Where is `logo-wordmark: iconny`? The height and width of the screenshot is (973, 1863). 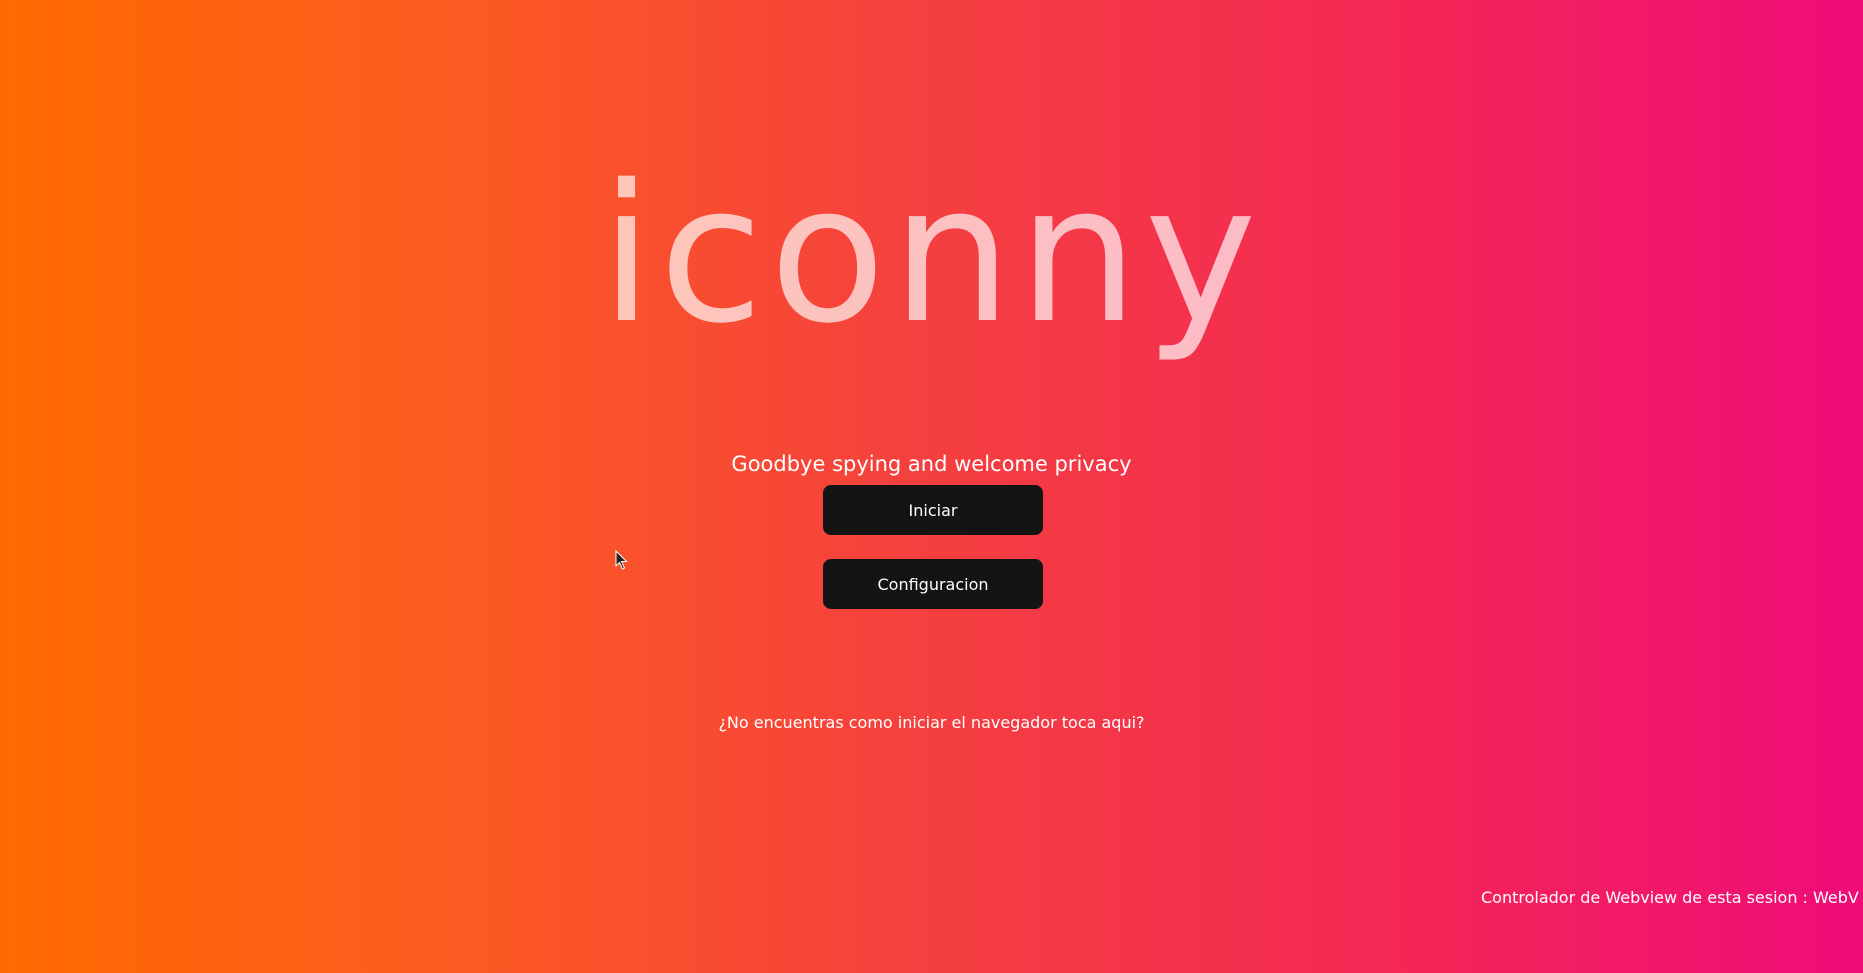
logo-wordmark: iconny is located at coordinates (931, 254).